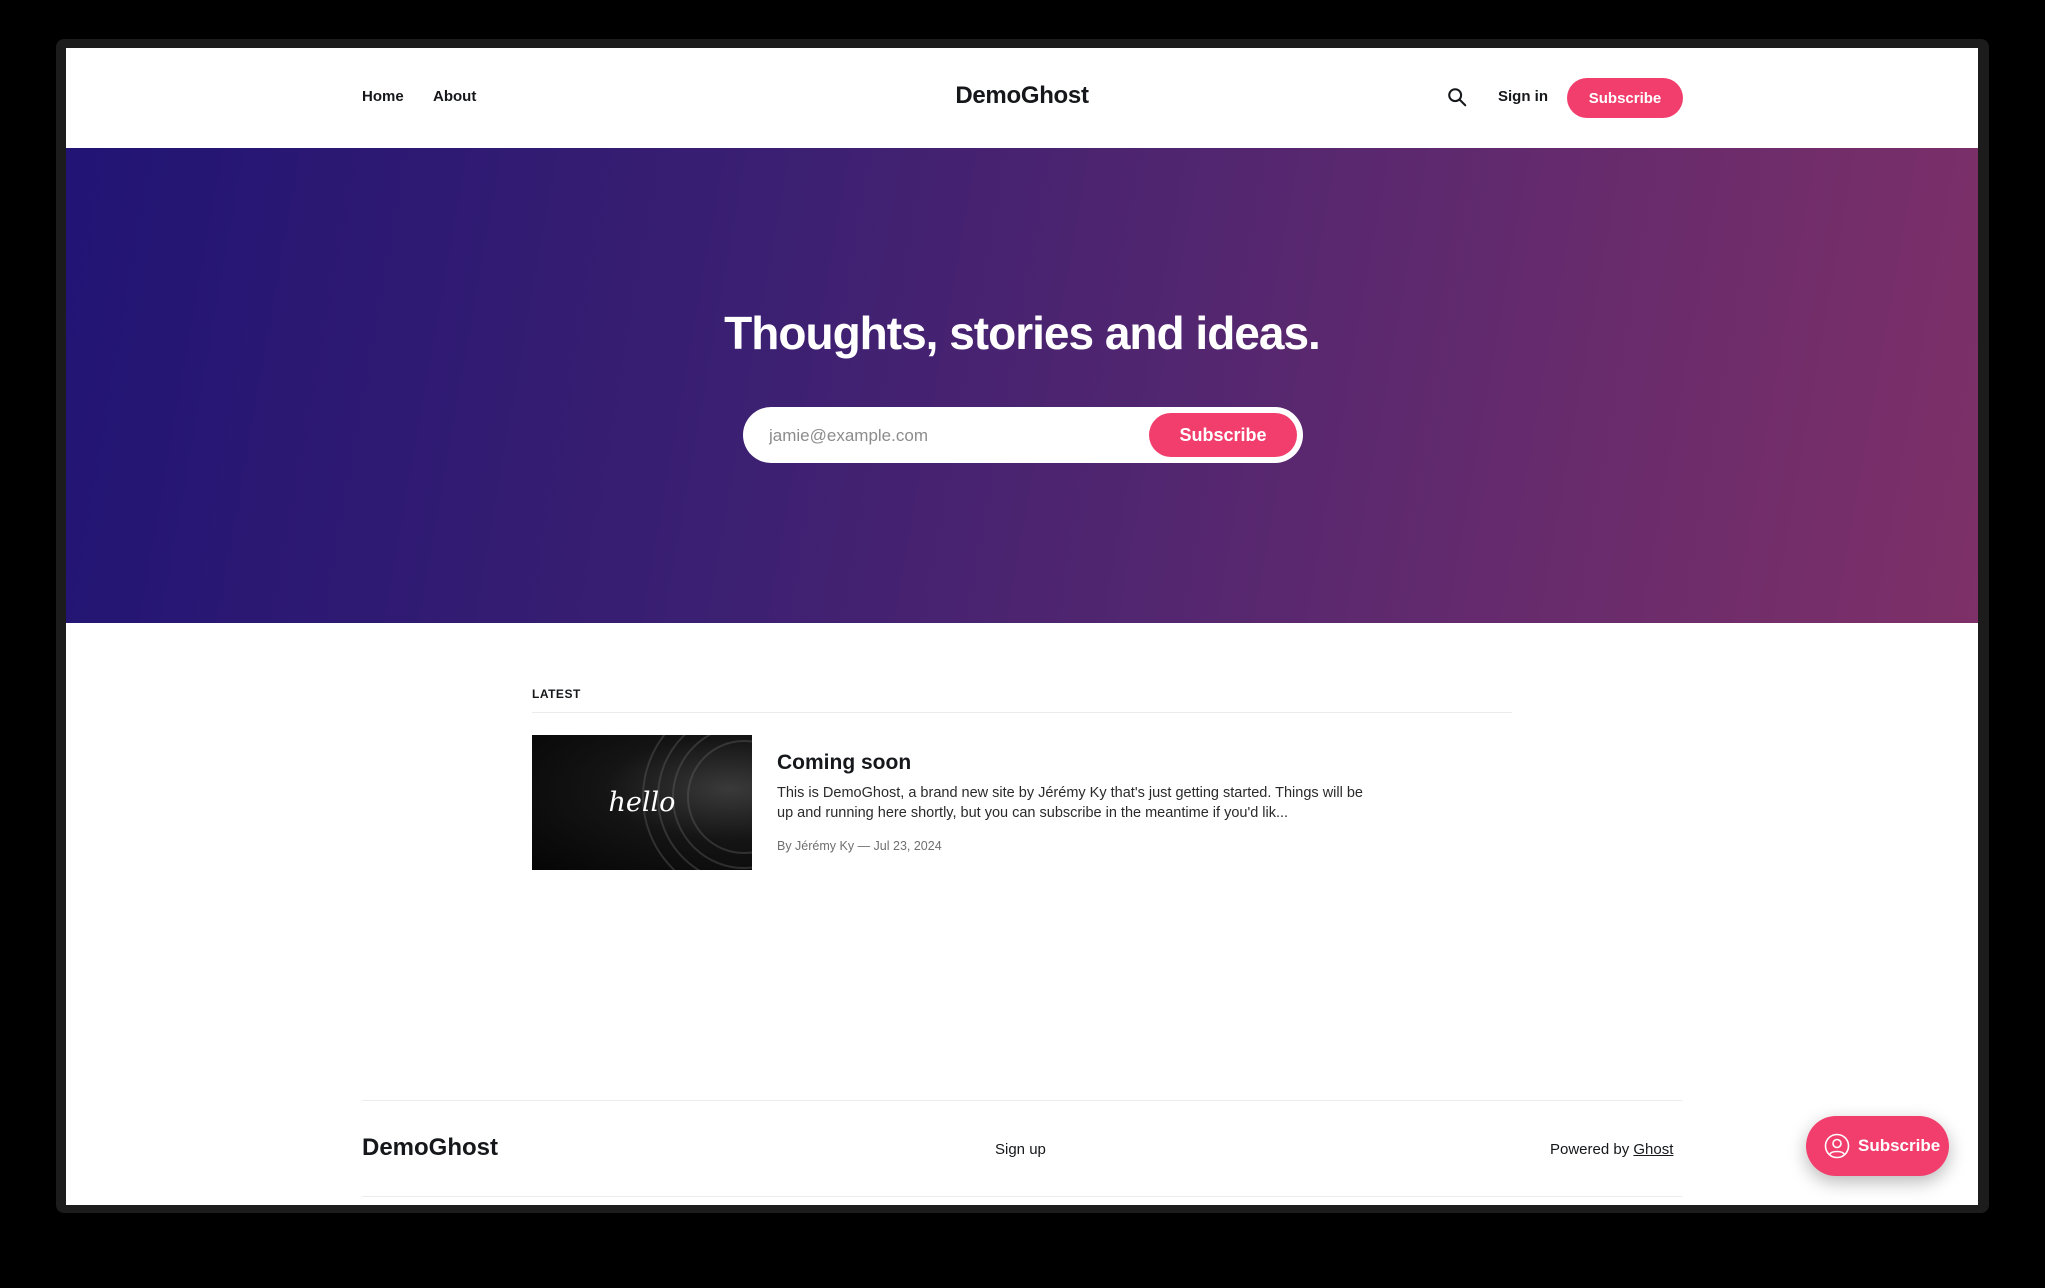 This screenshot has width=2045, height=1288. Describe the element at coordinates (1590, 1149) in the screenshot. I see `powered-prefix: Powered by` at that location.